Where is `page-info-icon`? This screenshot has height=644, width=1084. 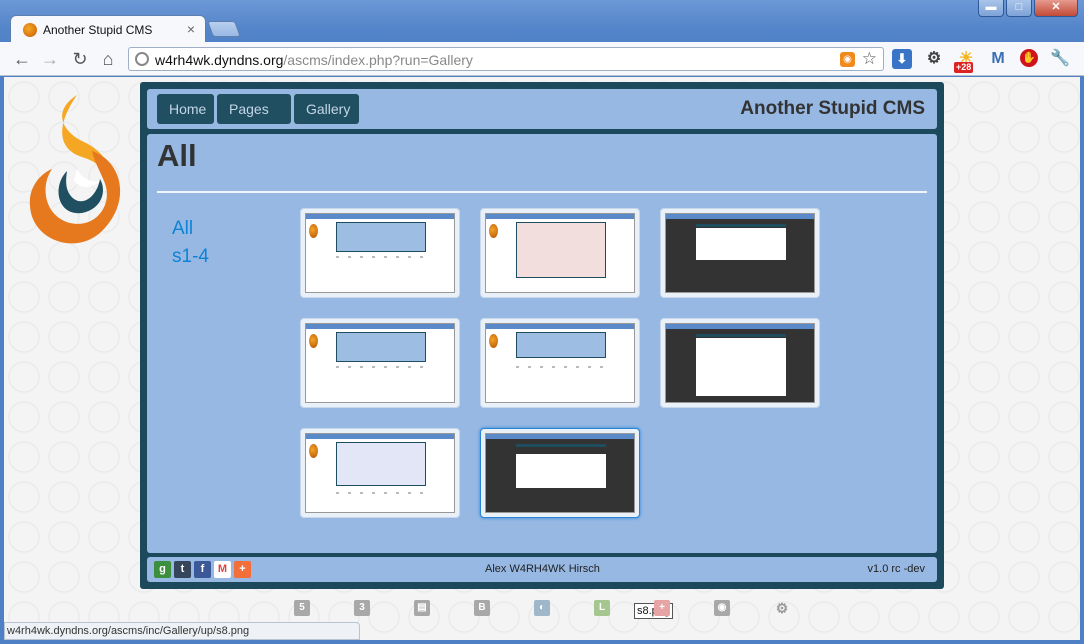
page-info-icon is located at coordinates (142, 59).